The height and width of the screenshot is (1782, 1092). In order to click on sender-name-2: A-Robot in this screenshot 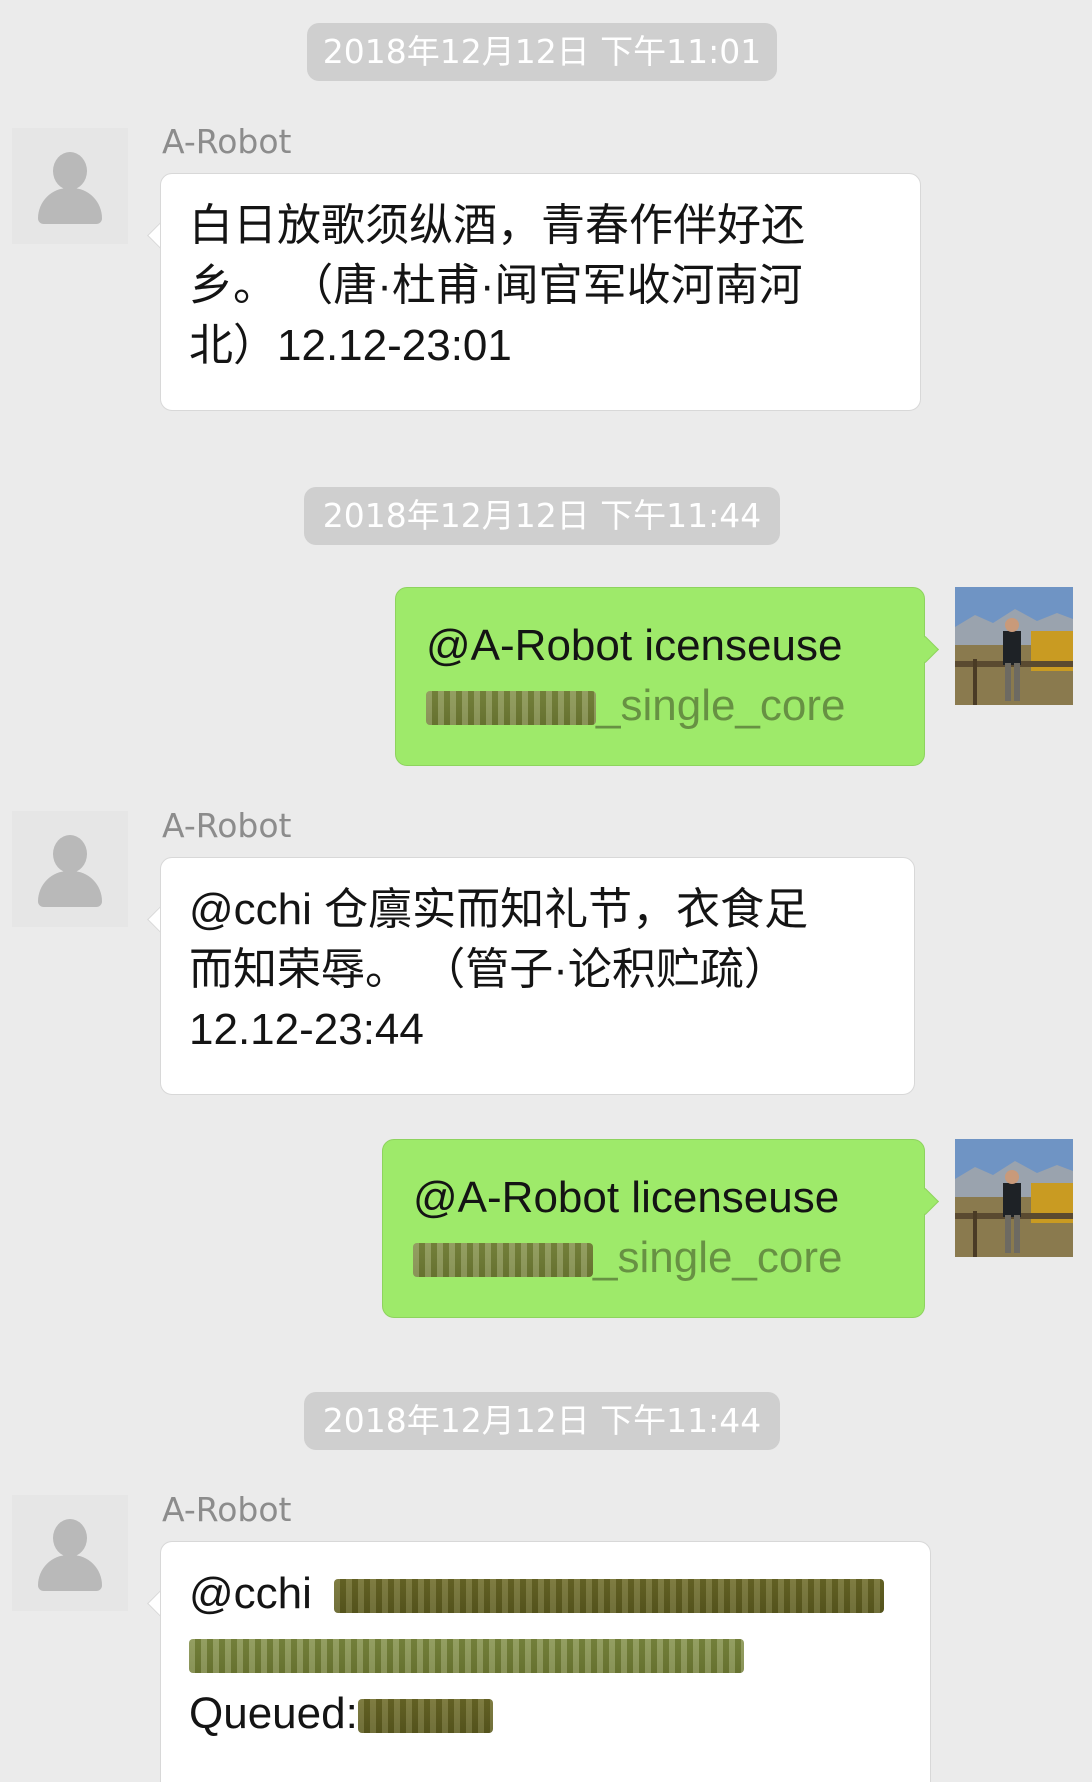, I will do `click(227, 825)`.